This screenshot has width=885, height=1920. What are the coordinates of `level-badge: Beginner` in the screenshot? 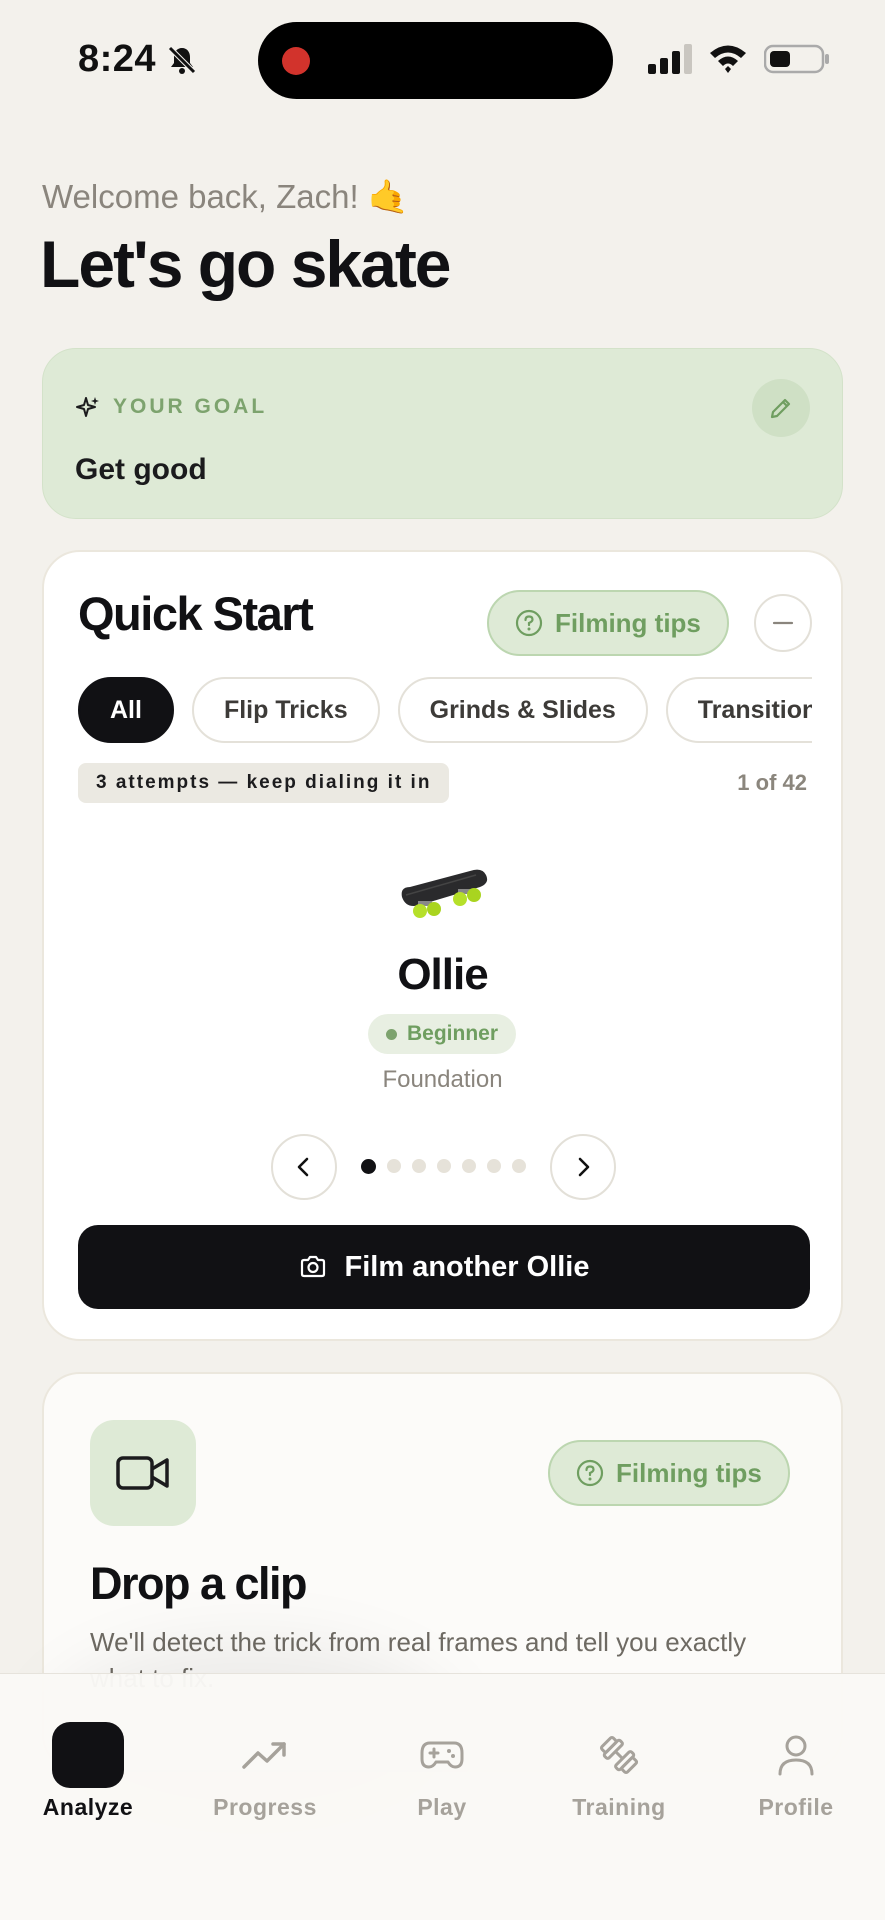 It's located at (442, 1034).